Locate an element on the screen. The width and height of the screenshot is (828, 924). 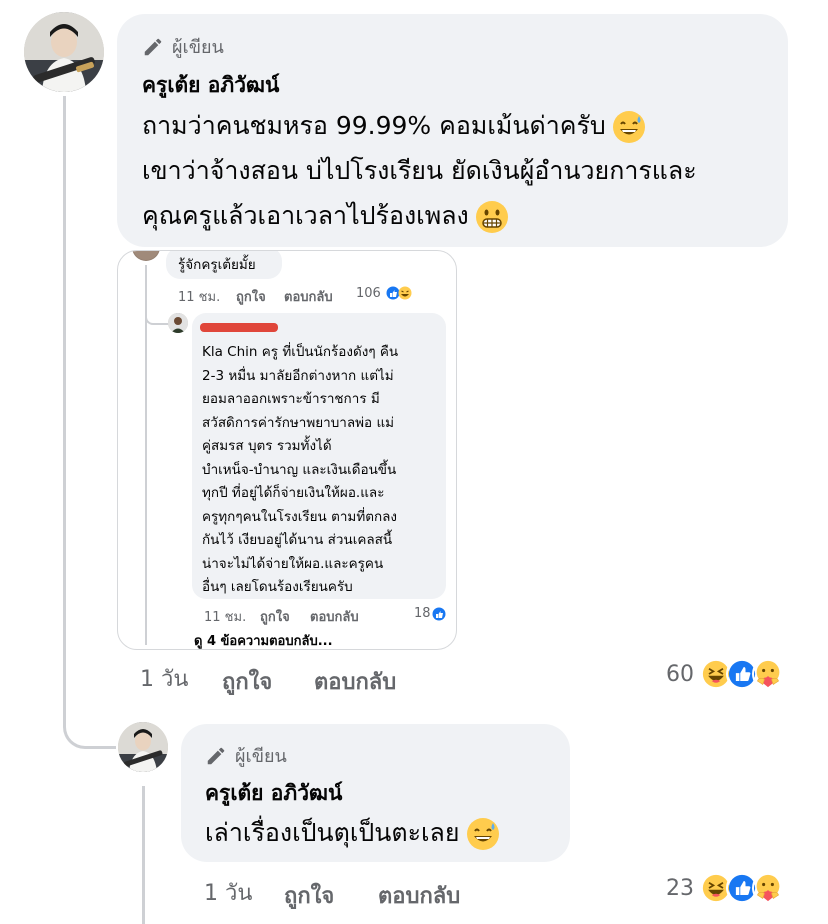
reply-author-badge: ผู้เขียน is located at coordinates (246, 755).